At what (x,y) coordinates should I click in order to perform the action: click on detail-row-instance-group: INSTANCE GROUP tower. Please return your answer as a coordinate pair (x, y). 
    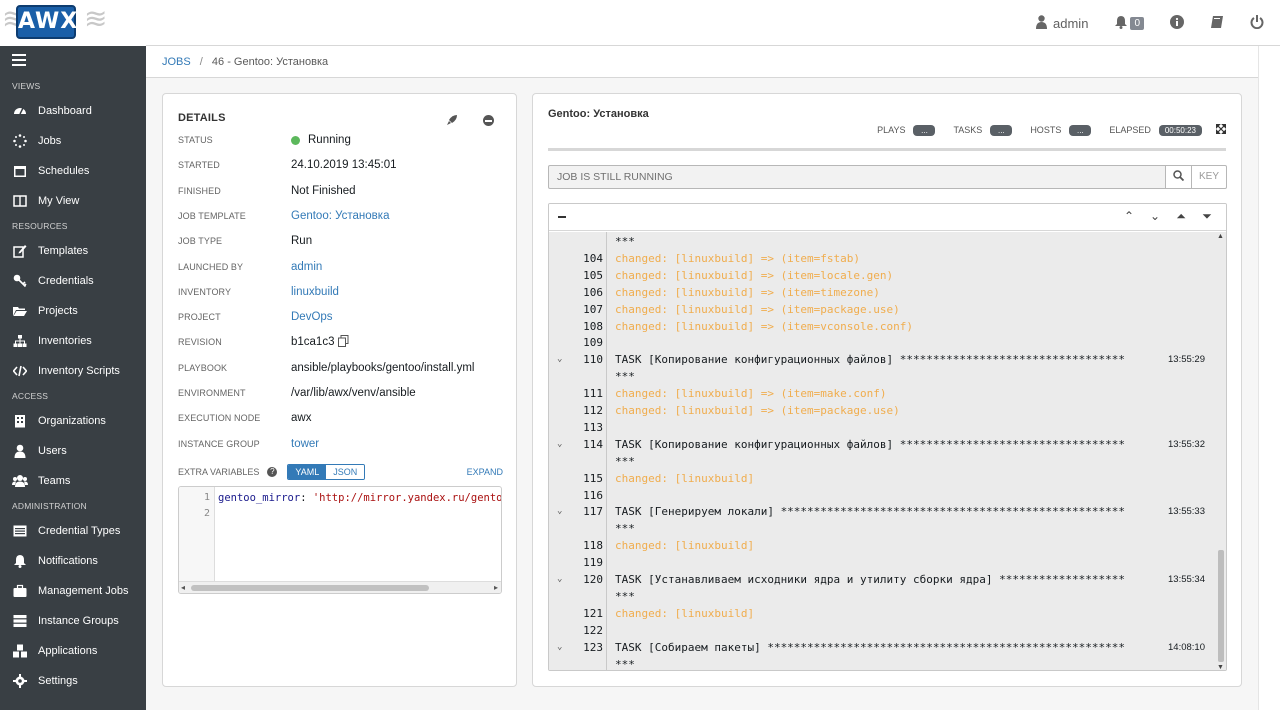
    Looking at the image, I should click on (343, 444).